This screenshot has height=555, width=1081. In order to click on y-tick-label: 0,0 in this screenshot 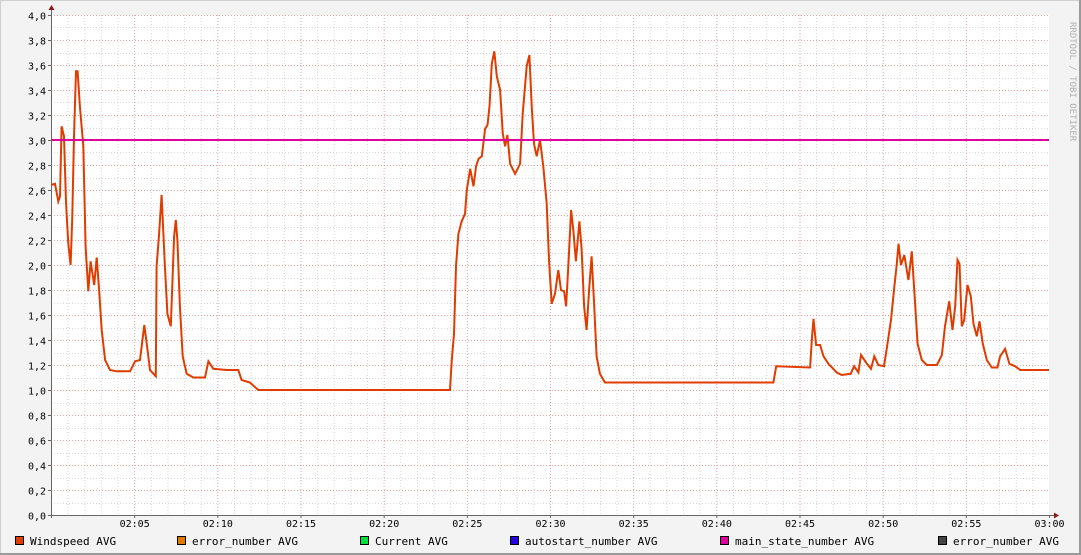, I will do `click(37, 517)`.